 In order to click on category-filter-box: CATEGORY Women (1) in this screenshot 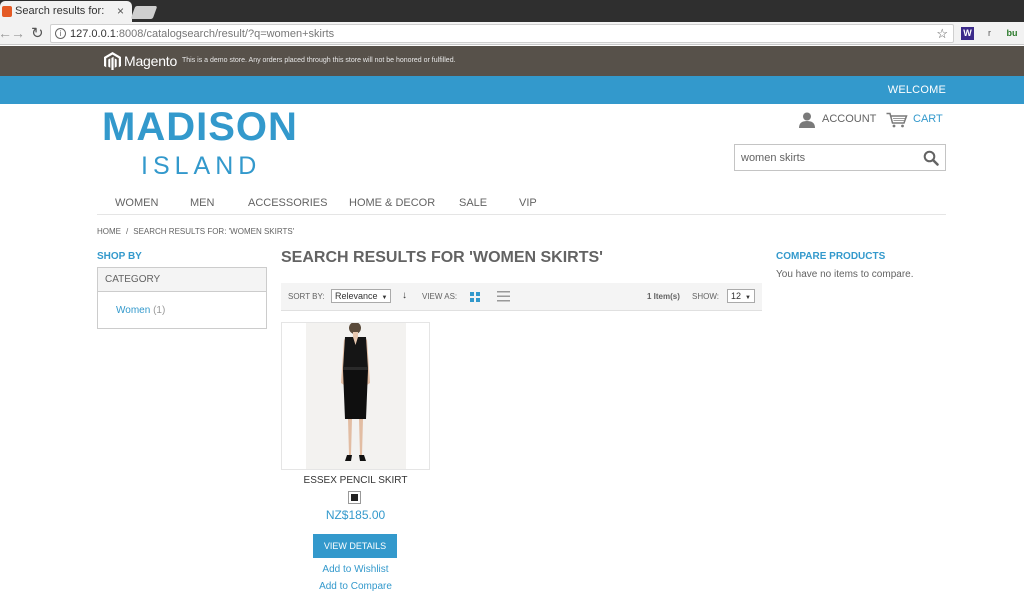, I will do `click(182, 298)`.